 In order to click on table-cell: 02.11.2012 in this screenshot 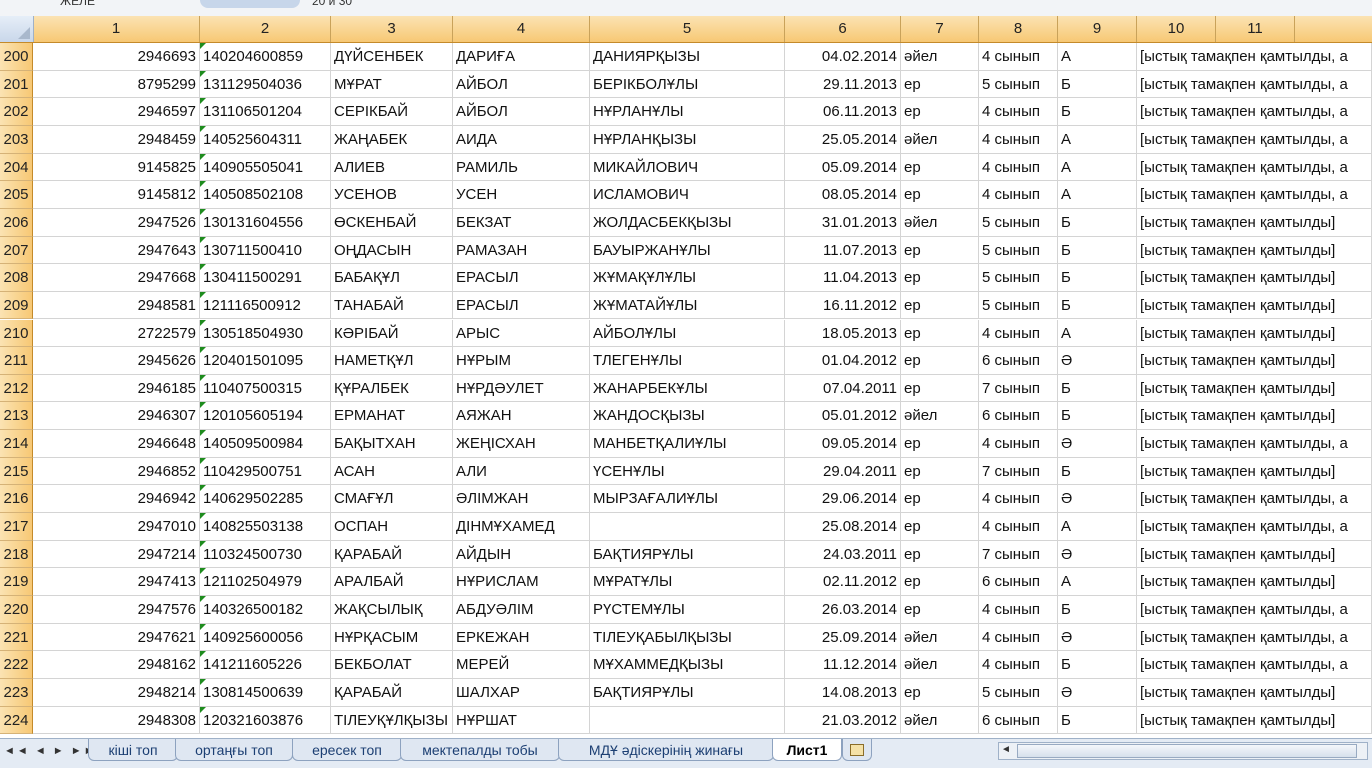, I will do `click(843, 582)`.